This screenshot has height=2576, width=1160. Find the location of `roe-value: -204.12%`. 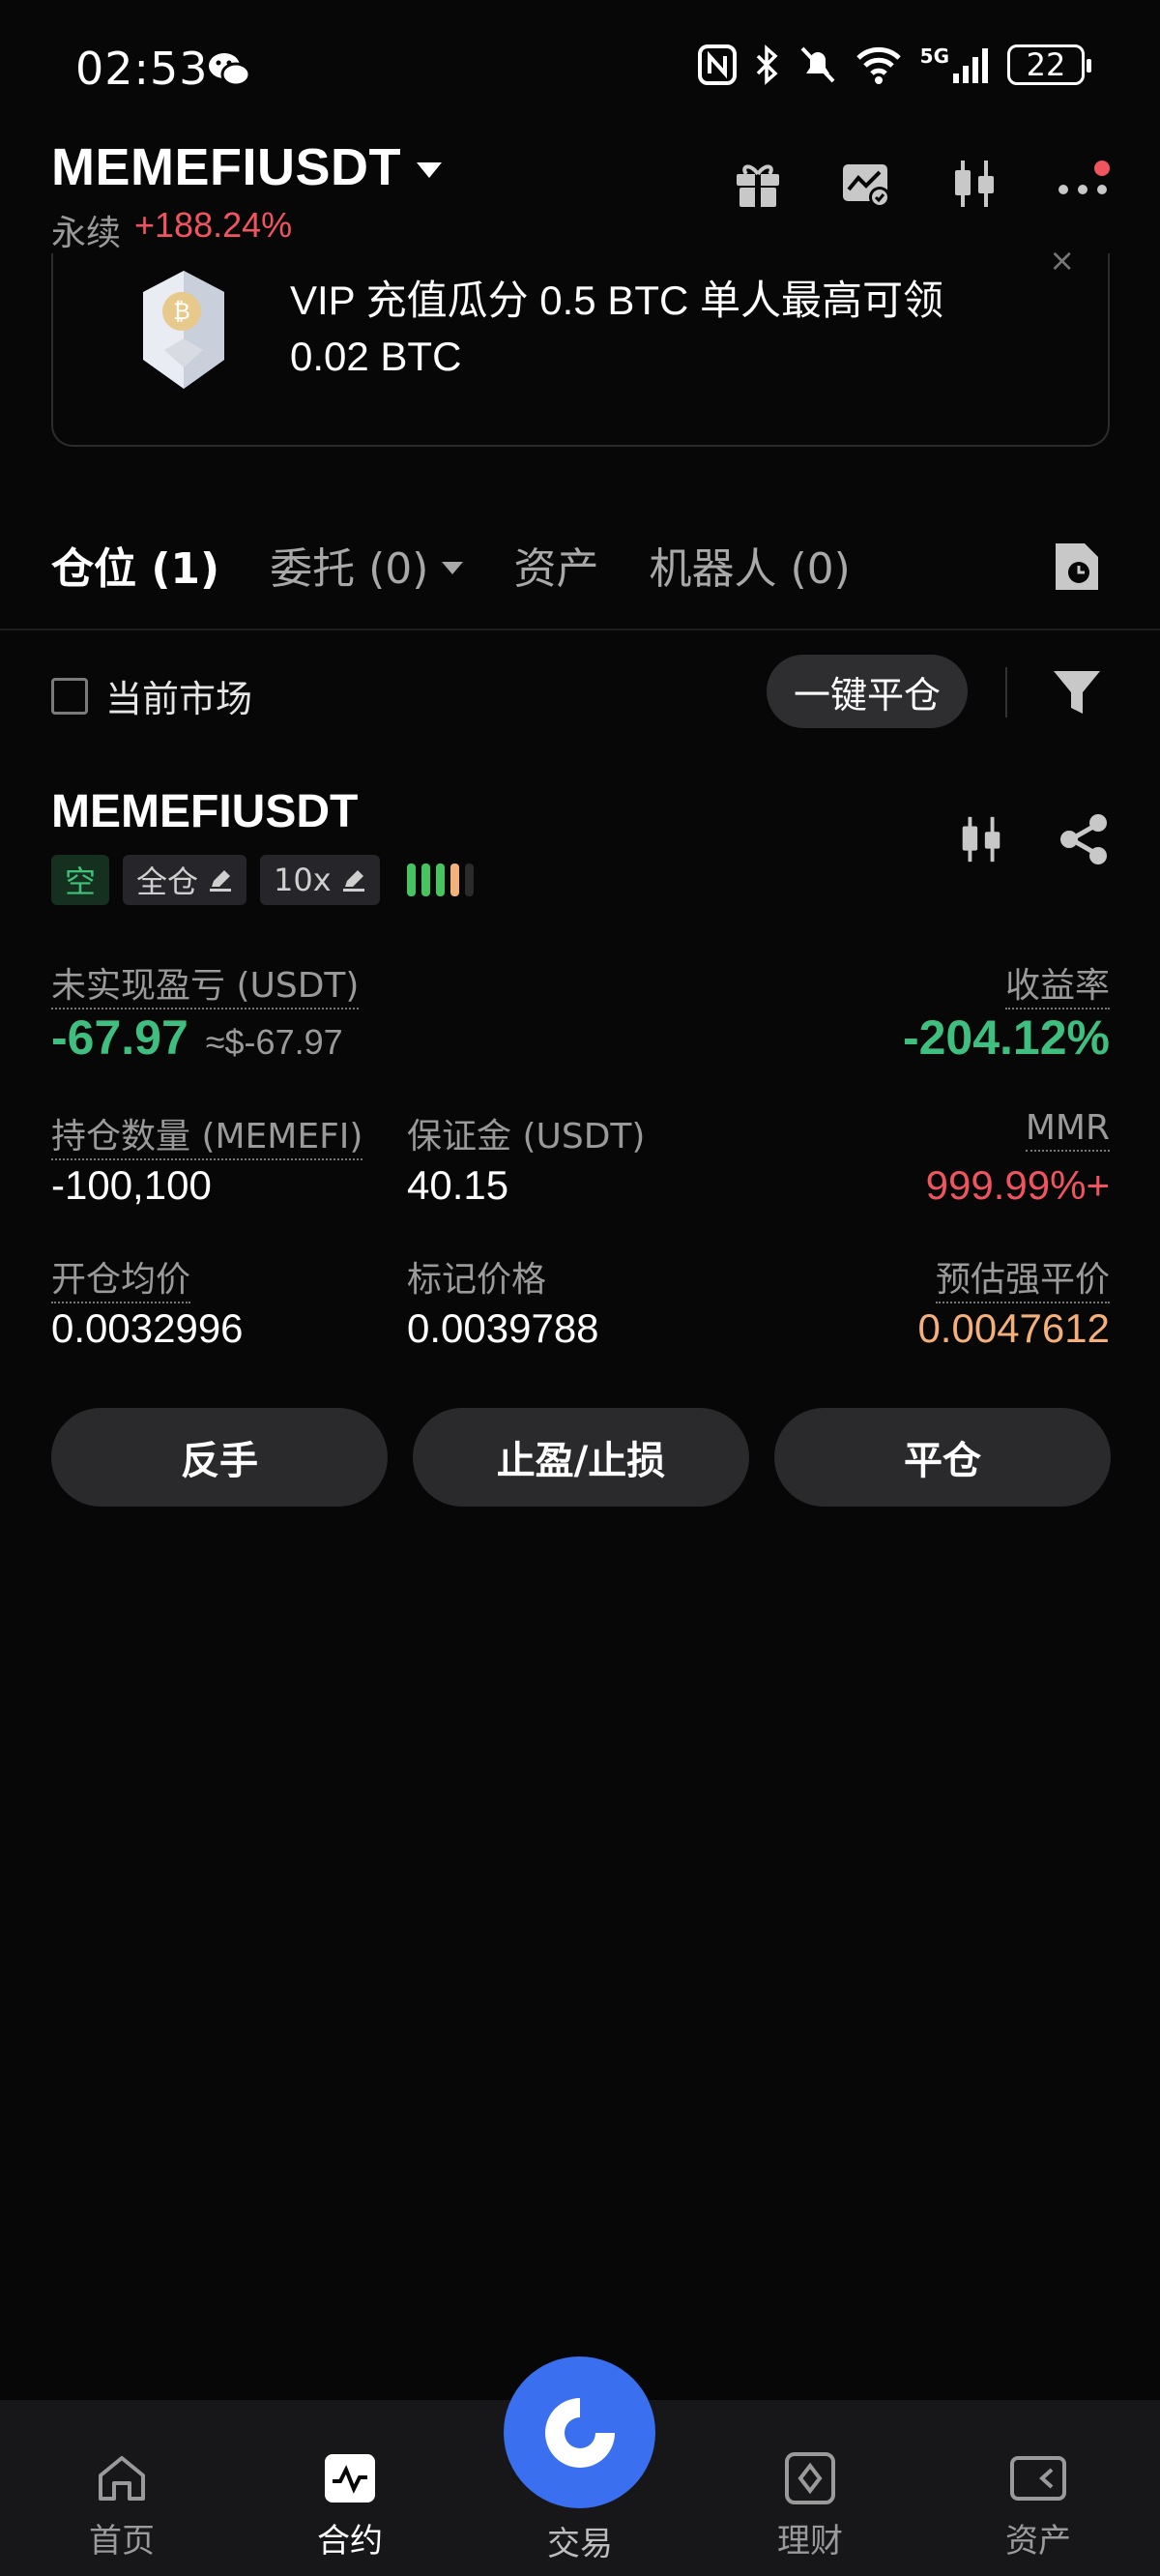

roe-value: -204.12% is located at coordinates (1006, 1037).